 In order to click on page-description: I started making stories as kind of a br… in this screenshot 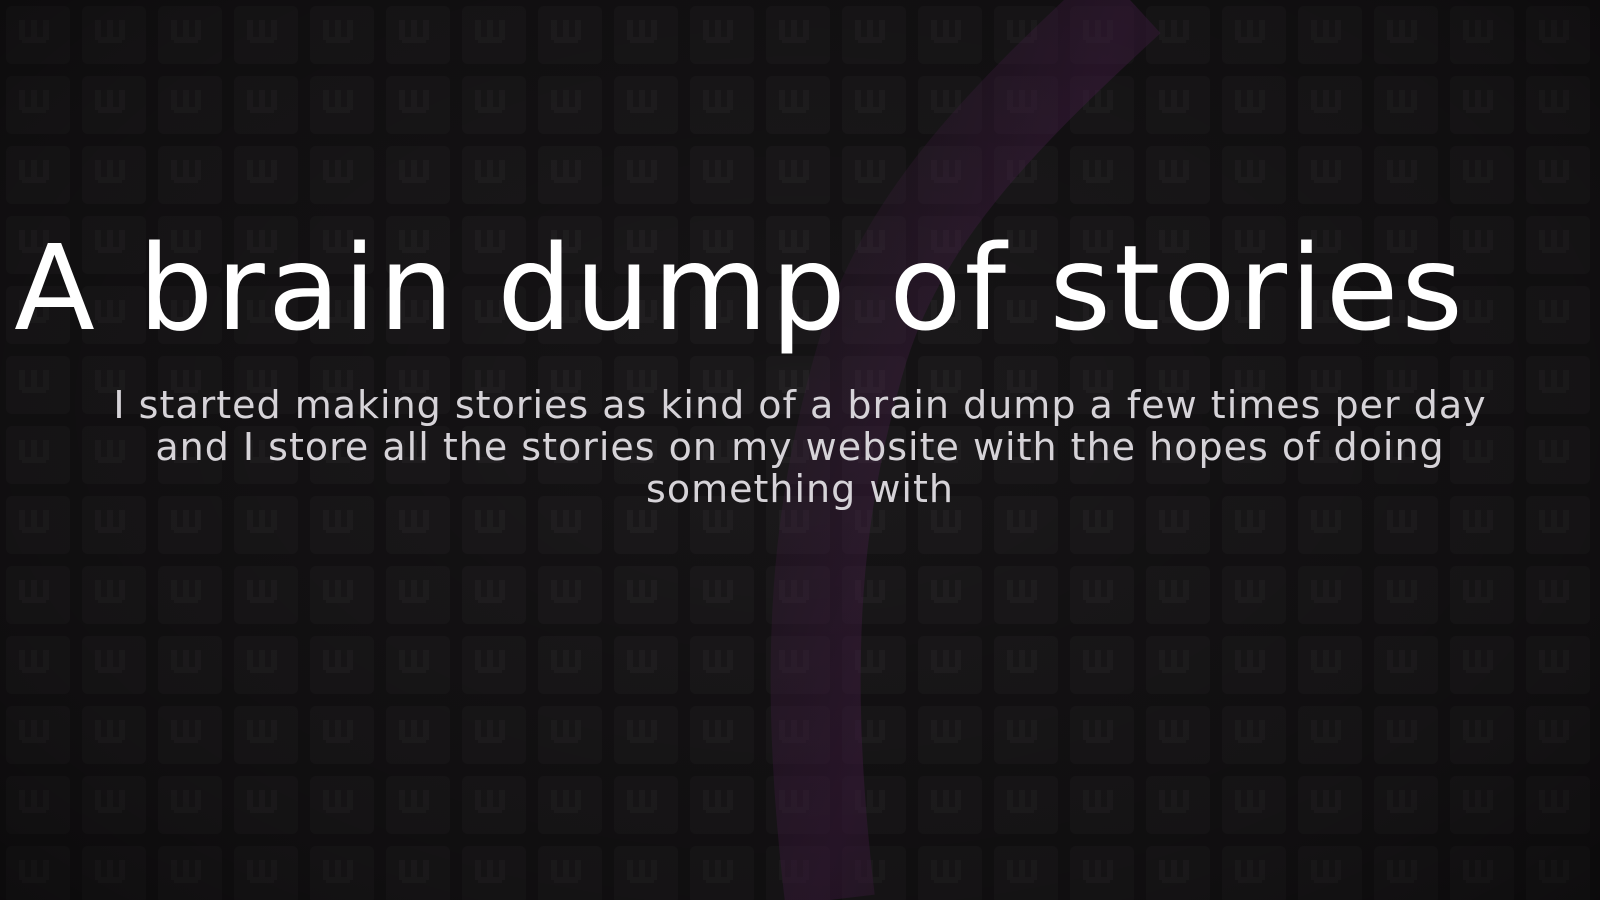, I will do `click(800, 447)`.